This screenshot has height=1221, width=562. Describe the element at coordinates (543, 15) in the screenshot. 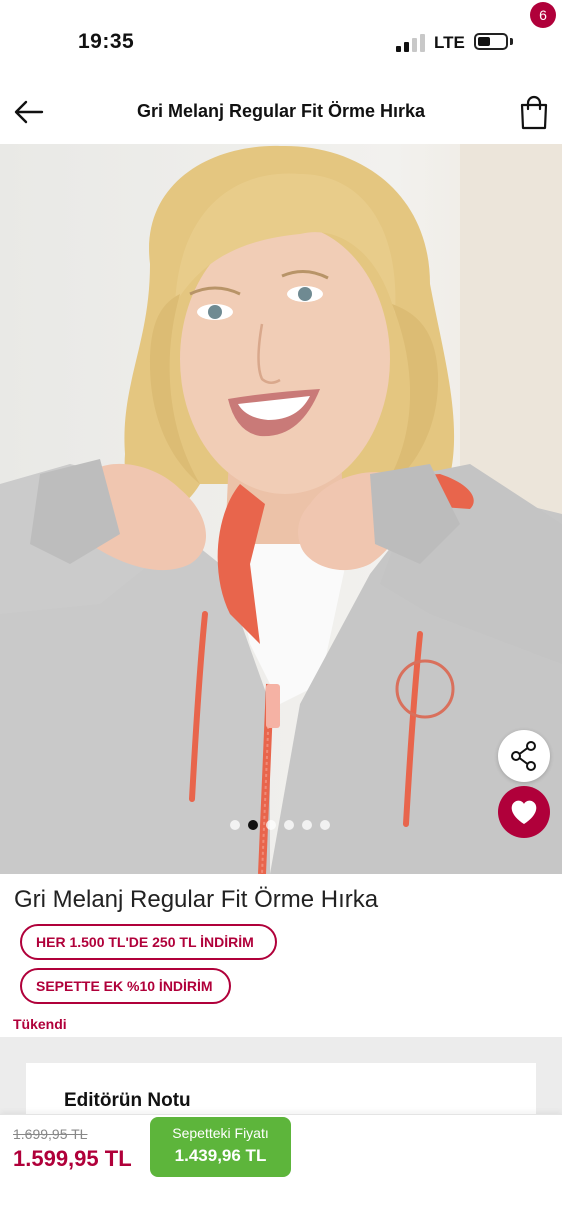

I see `cart-count-badge: 6` at that location.